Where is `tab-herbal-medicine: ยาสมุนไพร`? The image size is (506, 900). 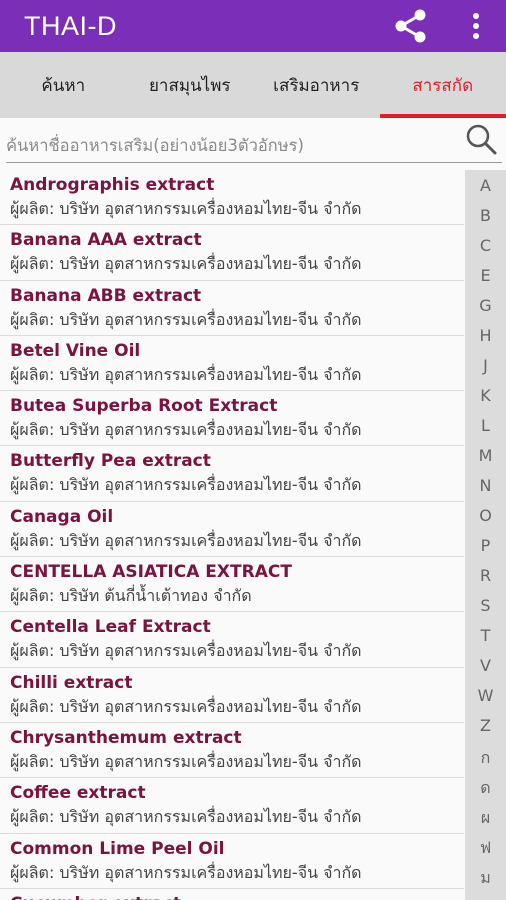
tab-herbal-medicine: ยาสมุนไพร is located at coordinates (190, 85).